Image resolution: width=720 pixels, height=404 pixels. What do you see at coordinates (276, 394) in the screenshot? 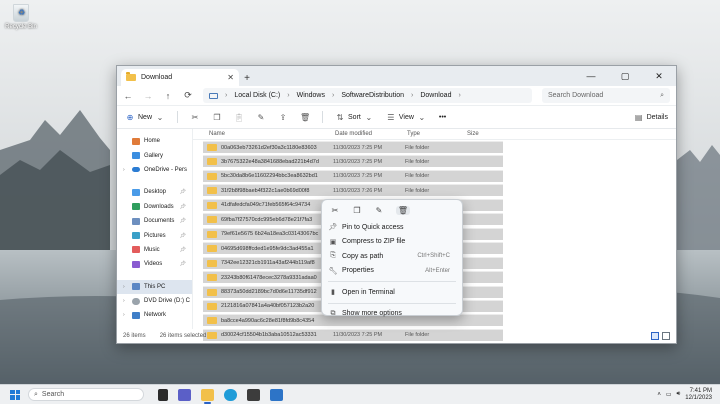
I see `mail-icon` at bounding box center [276, 394].